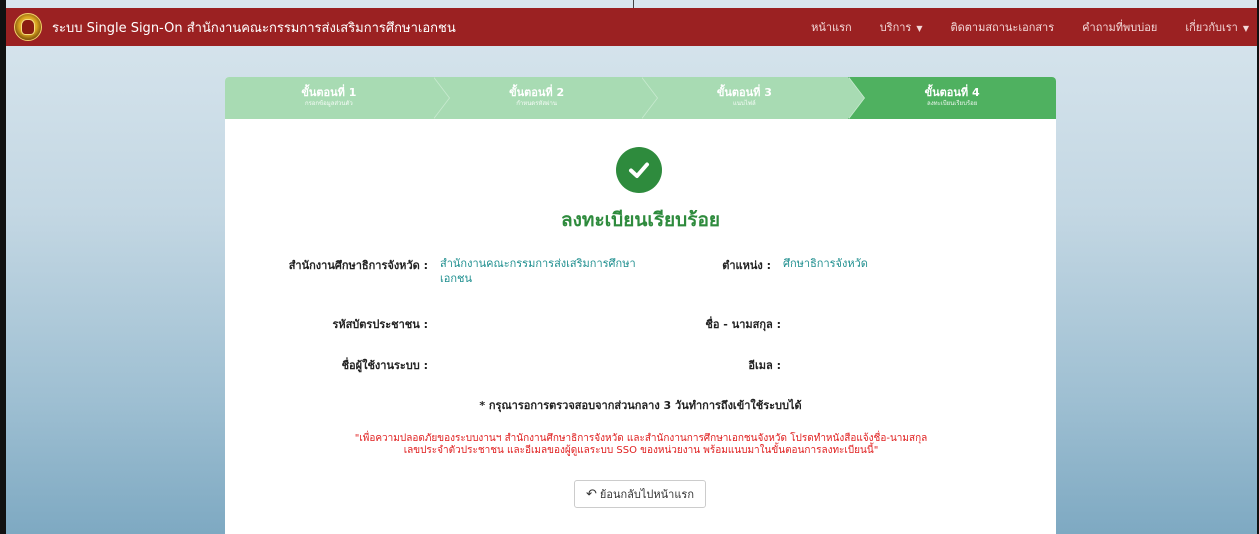  I want to click on success-title: ลงทะเบียนเรียบร้อย, so click(640, 220).